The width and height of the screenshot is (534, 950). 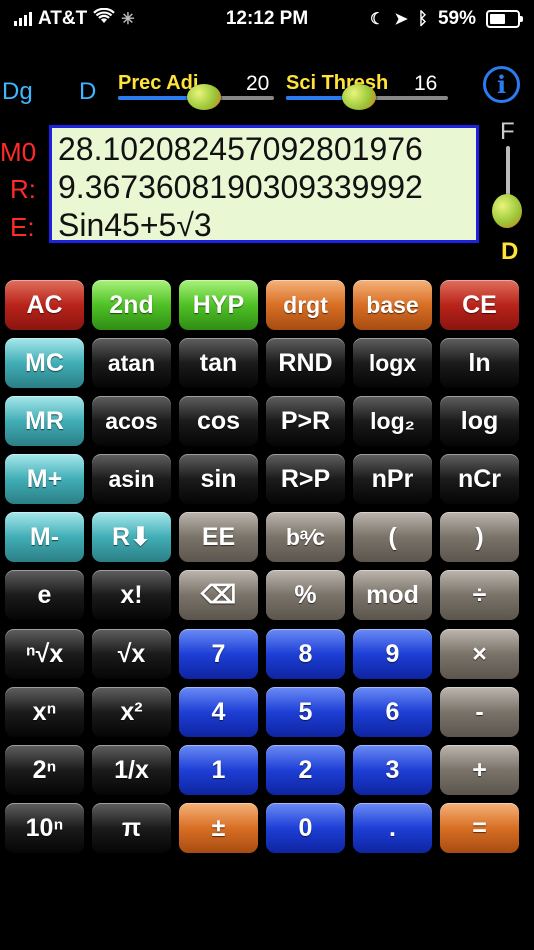 What do you see at coordinates (218, 595) in the screenshot?
I see `key-backspace: ⌫` at bounding box center [218, 595].